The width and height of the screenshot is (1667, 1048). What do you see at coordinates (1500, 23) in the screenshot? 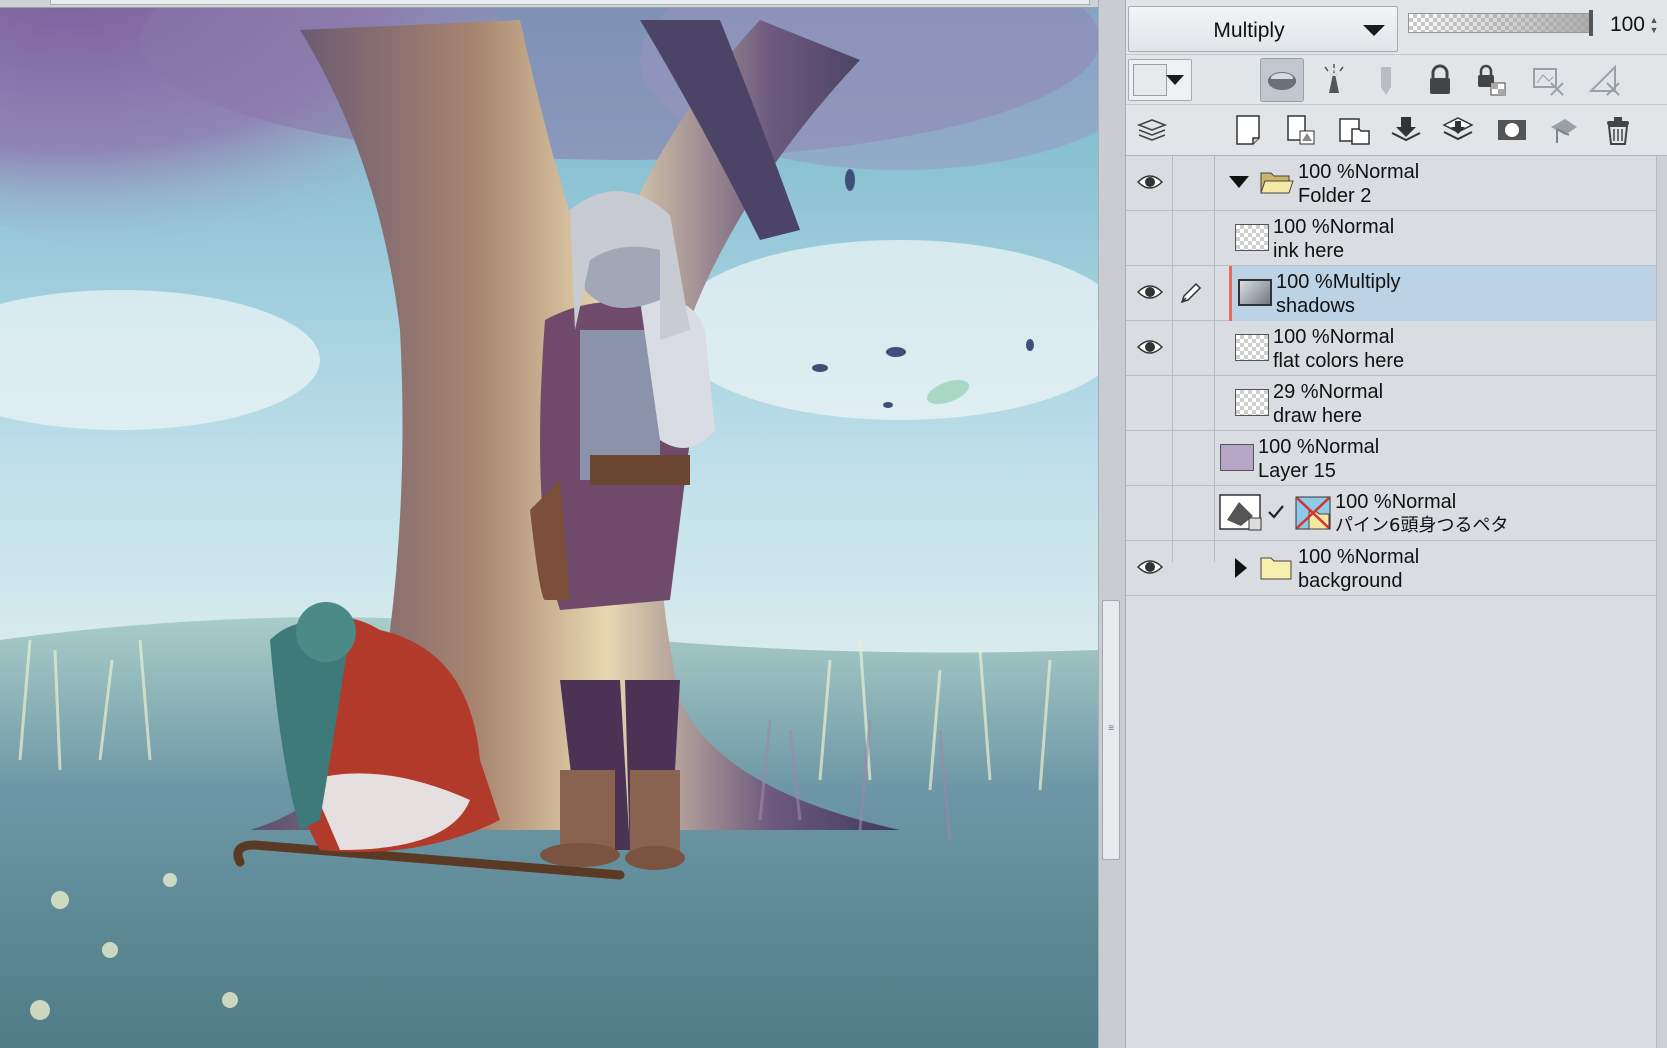
I see `opacity-slider` at bounding box center [1500, 23].